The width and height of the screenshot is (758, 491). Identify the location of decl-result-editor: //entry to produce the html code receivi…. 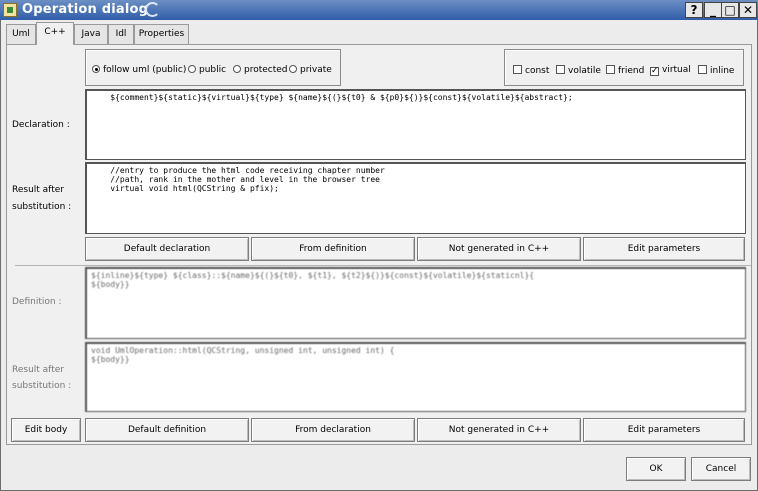
(415, 198).